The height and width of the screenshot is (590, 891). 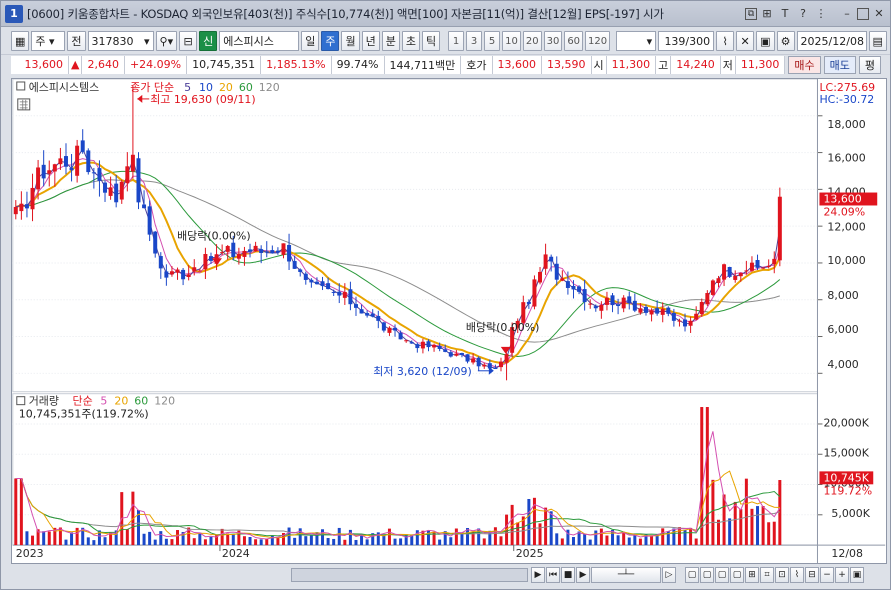 What do you see at coordinates (423, 64) in the screenshot?
I see `amount-value: 144,711백만` at bounding box center [423, 64].